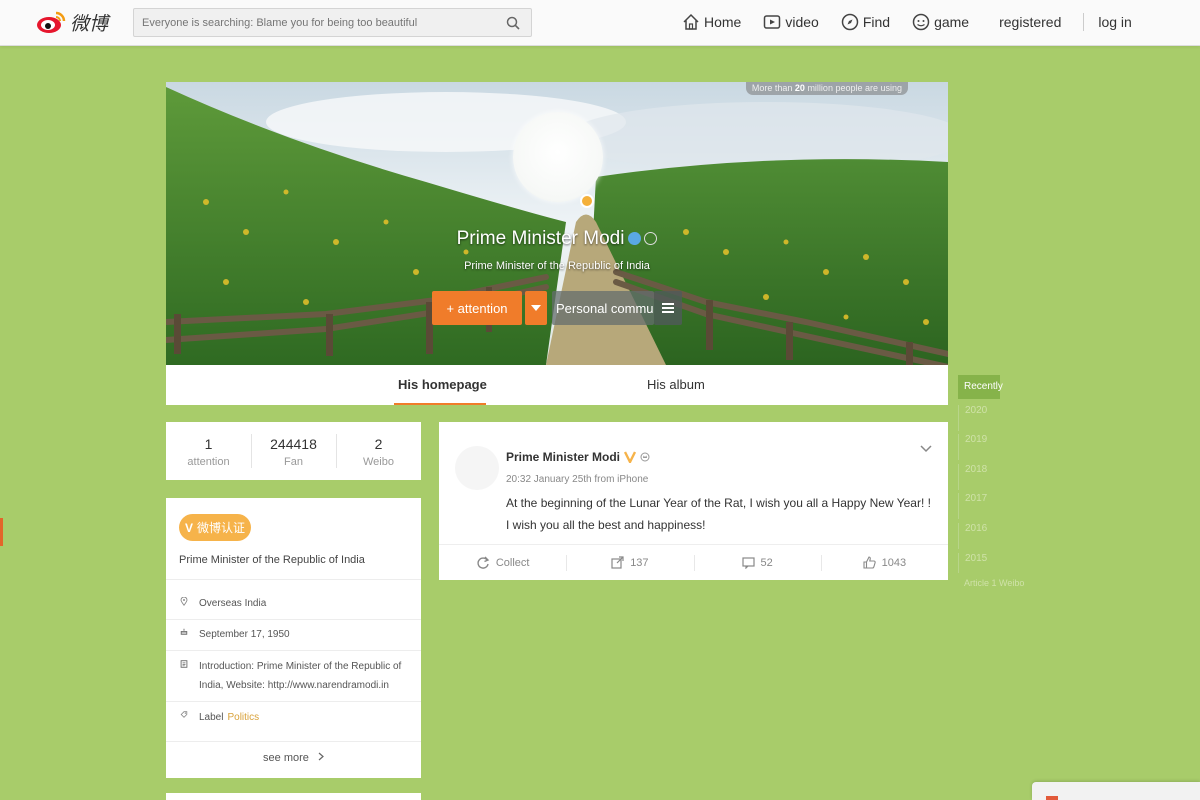  I want to click on timeline-more: Article 1 Weibo, so click(994, 583).